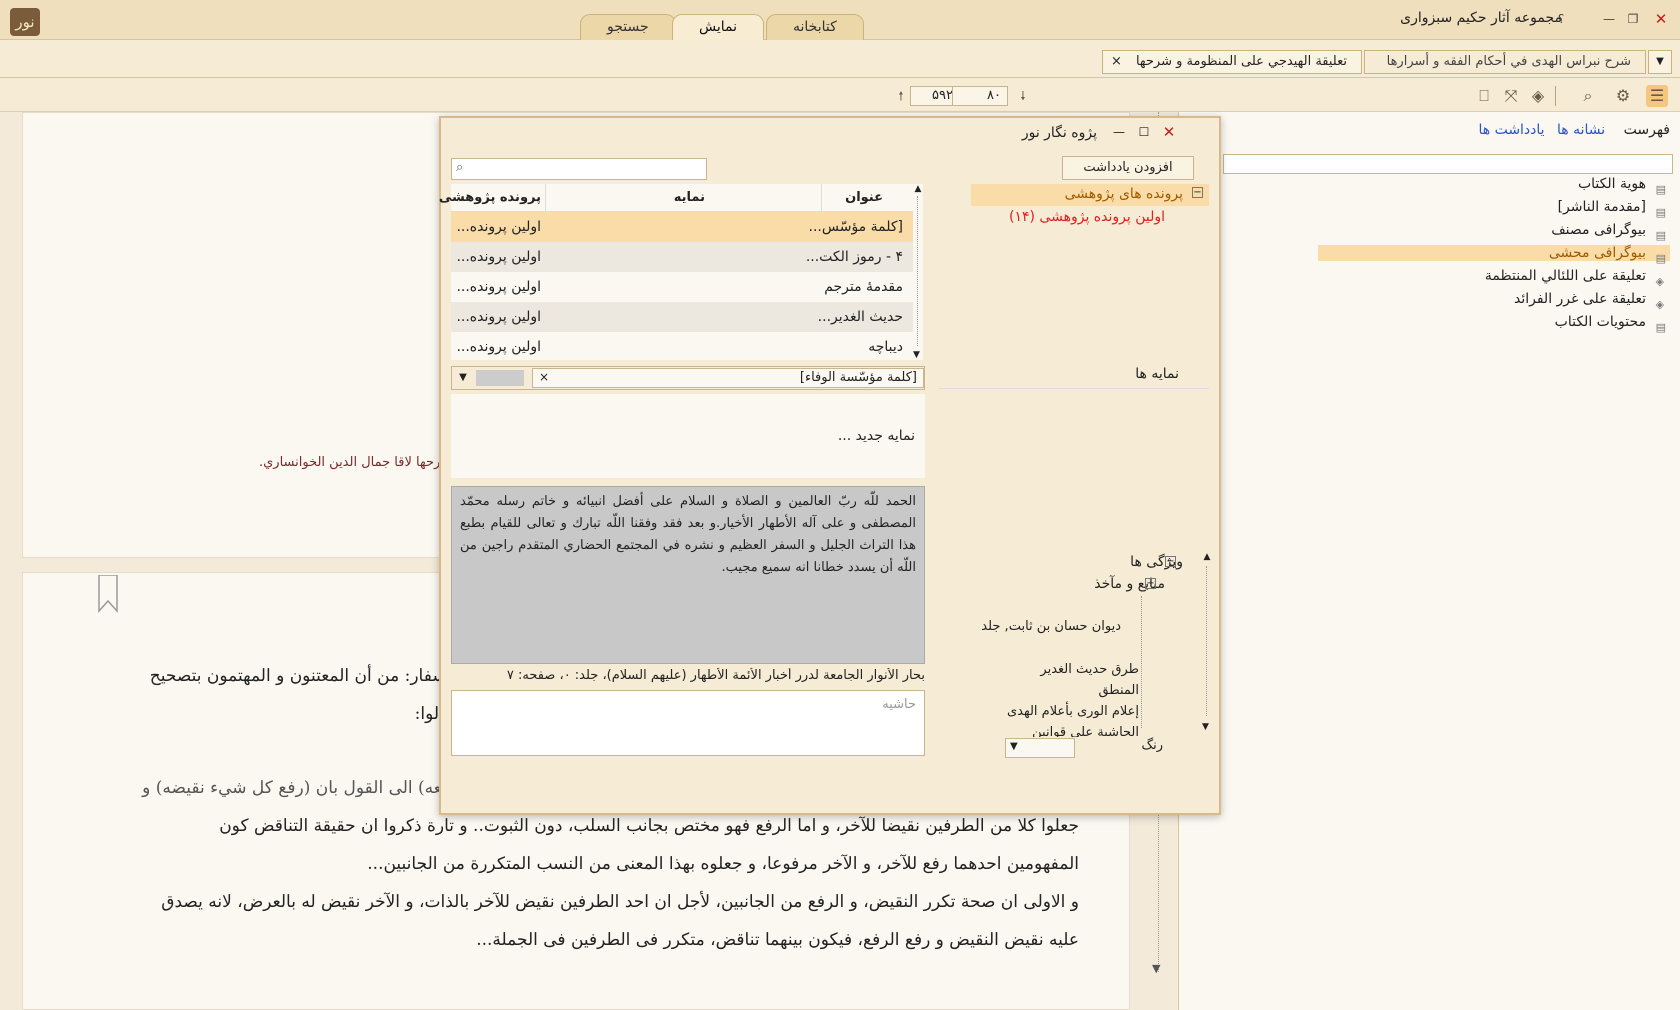  I want to click on nemayeh-label: نمایه ها, so click(1157, 374).